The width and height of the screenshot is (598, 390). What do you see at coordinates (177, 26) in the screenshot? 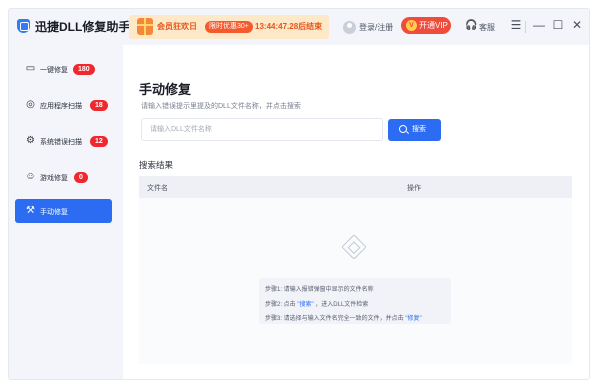
I see `promo-text: 会员狂欢日` at bounding box center [177, 26].